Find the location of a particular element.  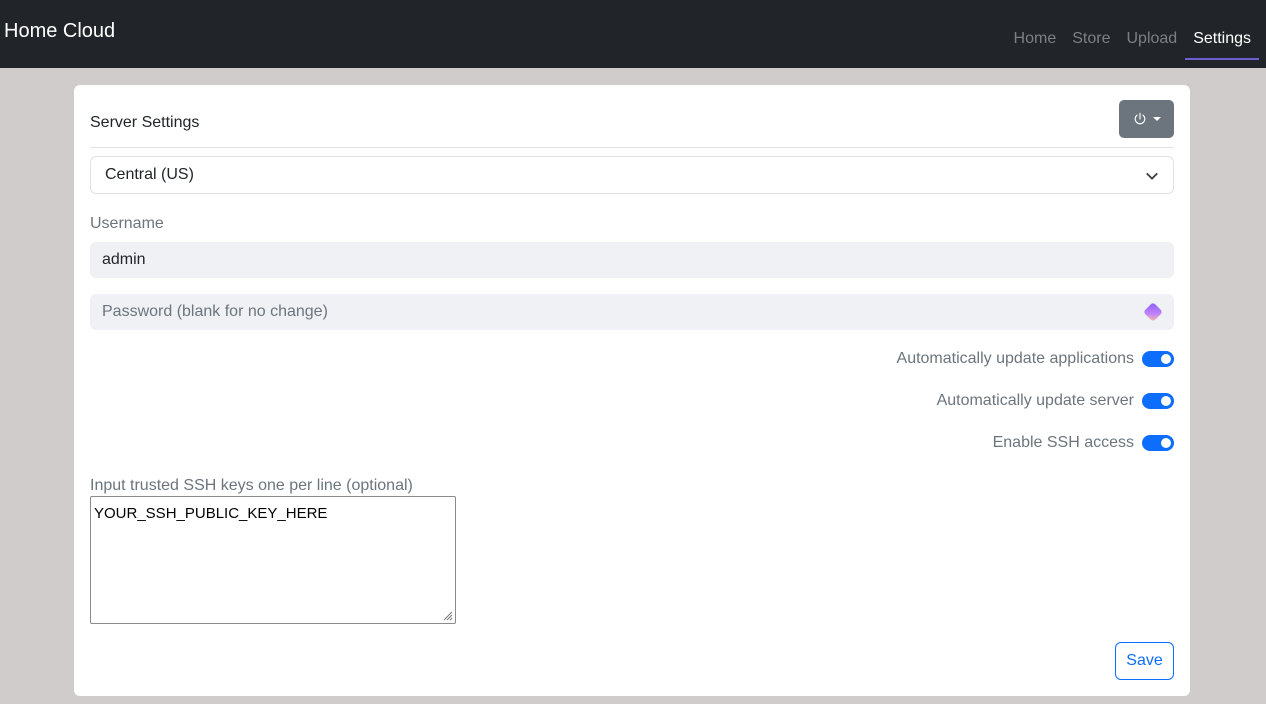

username-input: admin is located at coordinates (632, 260).